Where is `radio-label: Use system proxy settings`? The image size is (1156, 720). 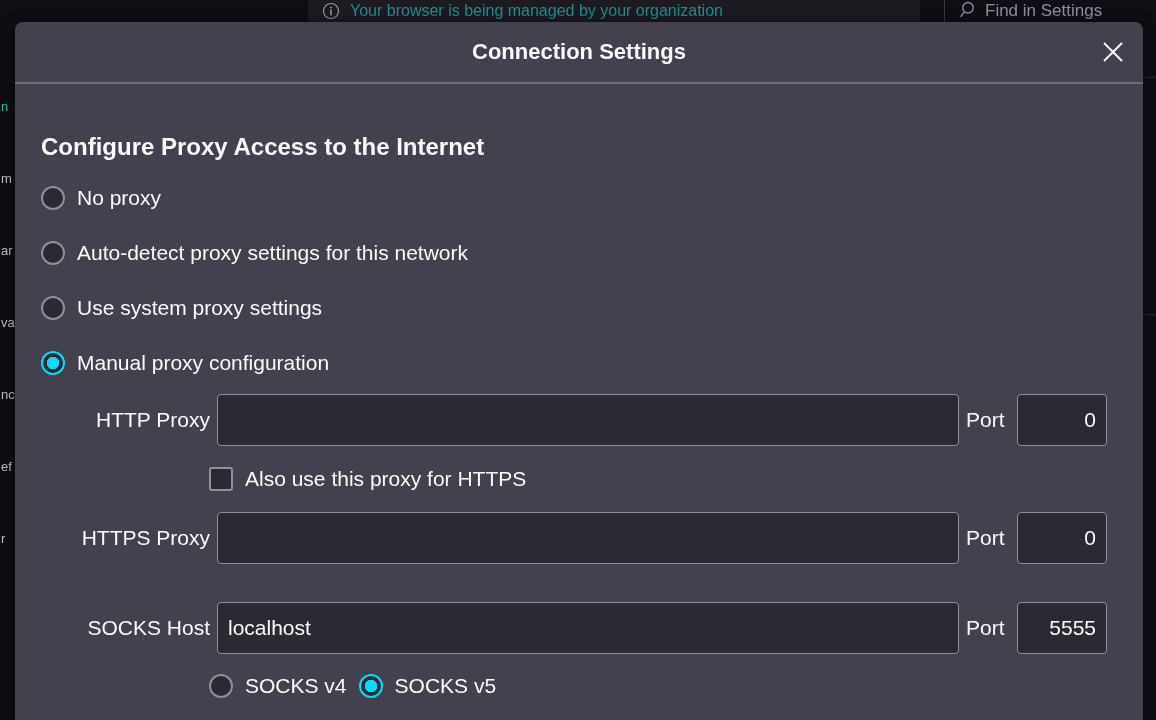 radio-label: Use system proxy settings is located at coordinates (200, 307).